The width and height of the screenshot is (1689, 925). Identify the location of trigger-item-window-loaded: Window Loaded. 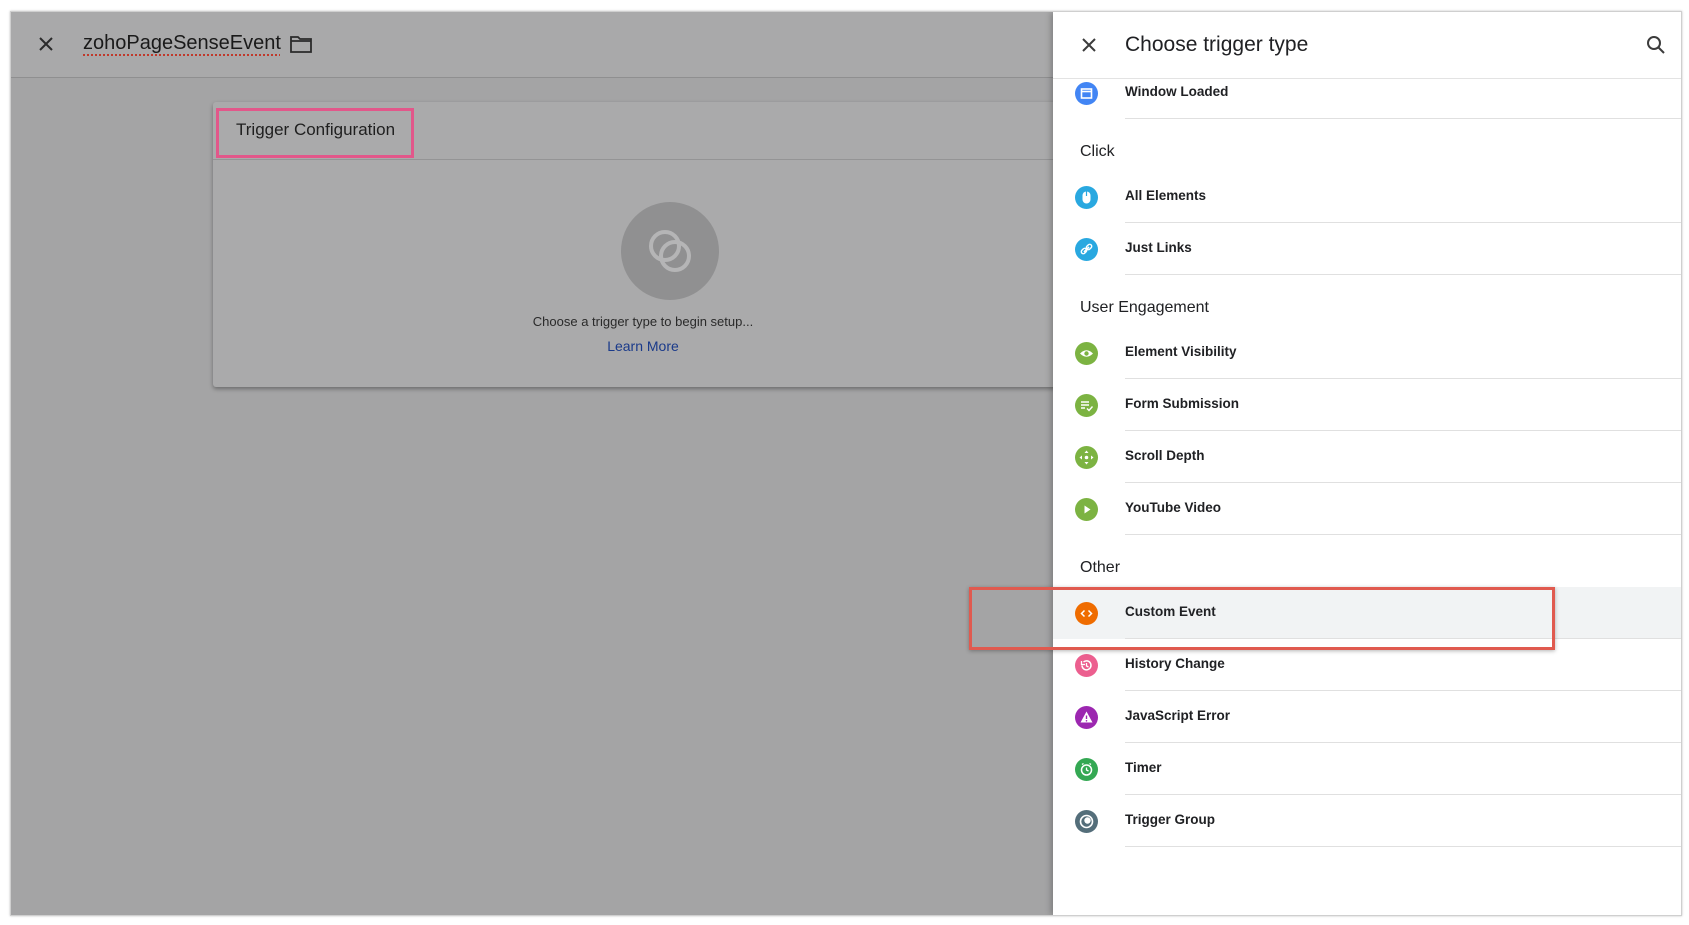
(1367, 93).